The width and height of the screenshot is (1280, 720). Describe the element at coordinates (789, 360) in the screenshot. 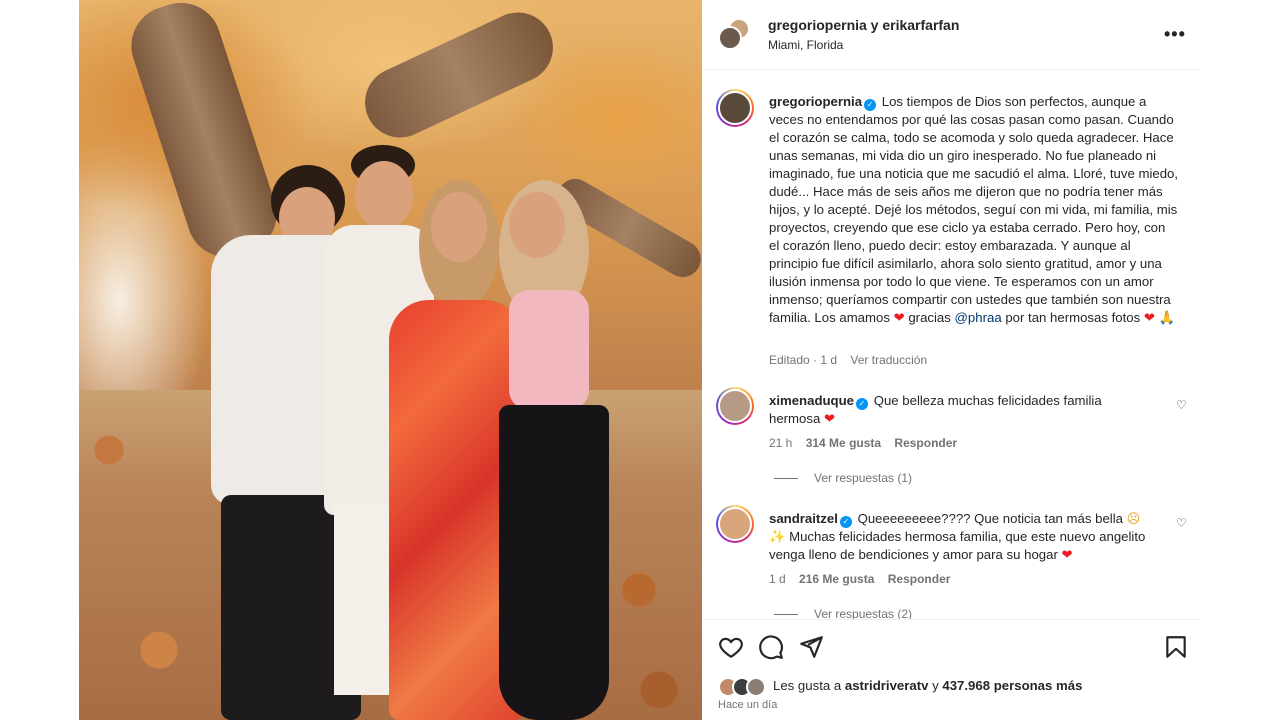

I see `caption-edited: Editado` at that location.